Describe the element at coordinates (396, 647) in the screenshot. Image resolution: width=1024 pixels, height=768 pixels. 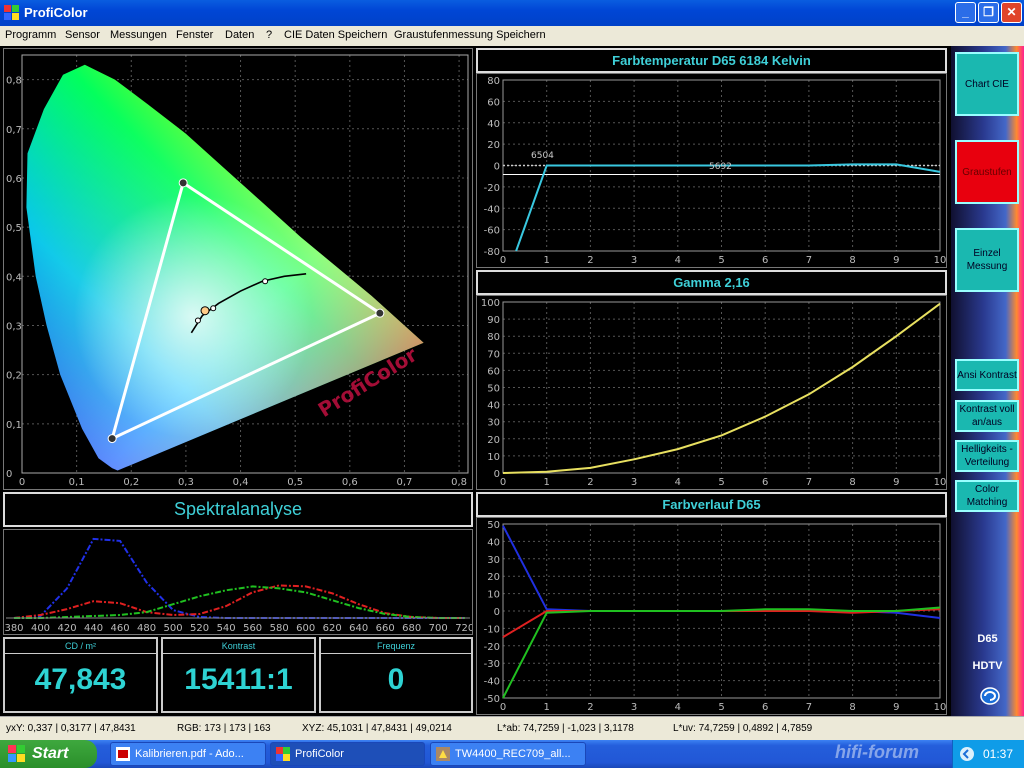
I see `frequency-label: Frequenz` at that location.